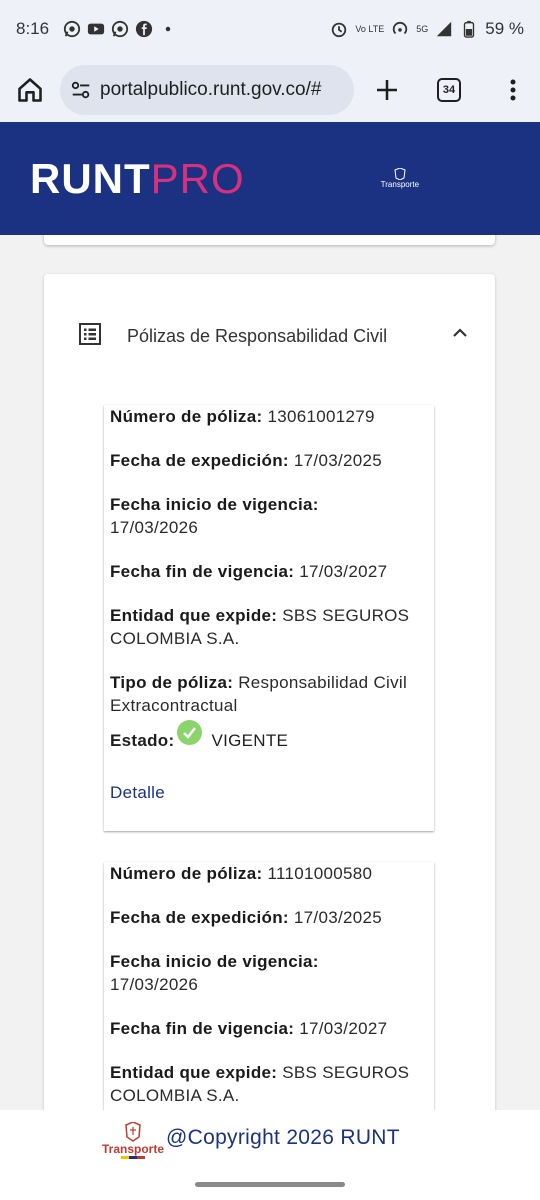 The height and width of the screenshot is (1200, 540). I want to click on status-row: Estado: VIGENTE, so click(269, 735).